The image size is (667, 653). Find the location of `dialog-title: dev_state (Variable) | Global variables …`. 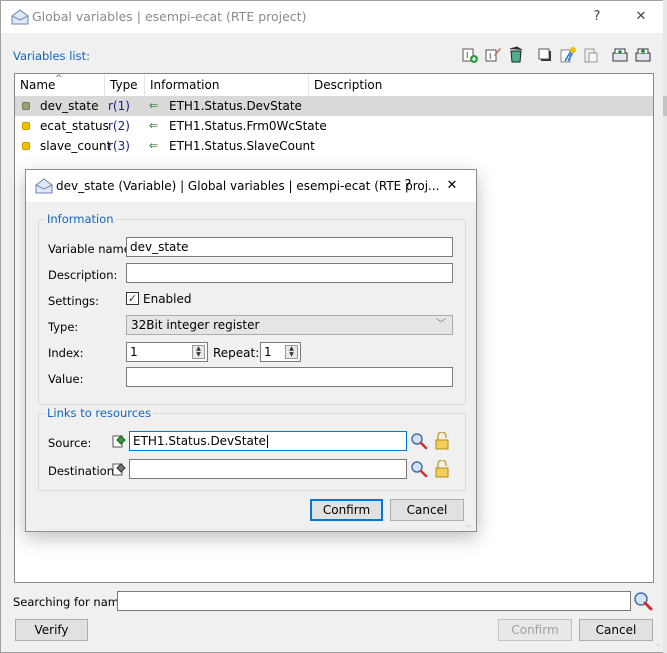

dialog-title: dev_state (Variable) | Global variables … is located at coordinates (248, 186).